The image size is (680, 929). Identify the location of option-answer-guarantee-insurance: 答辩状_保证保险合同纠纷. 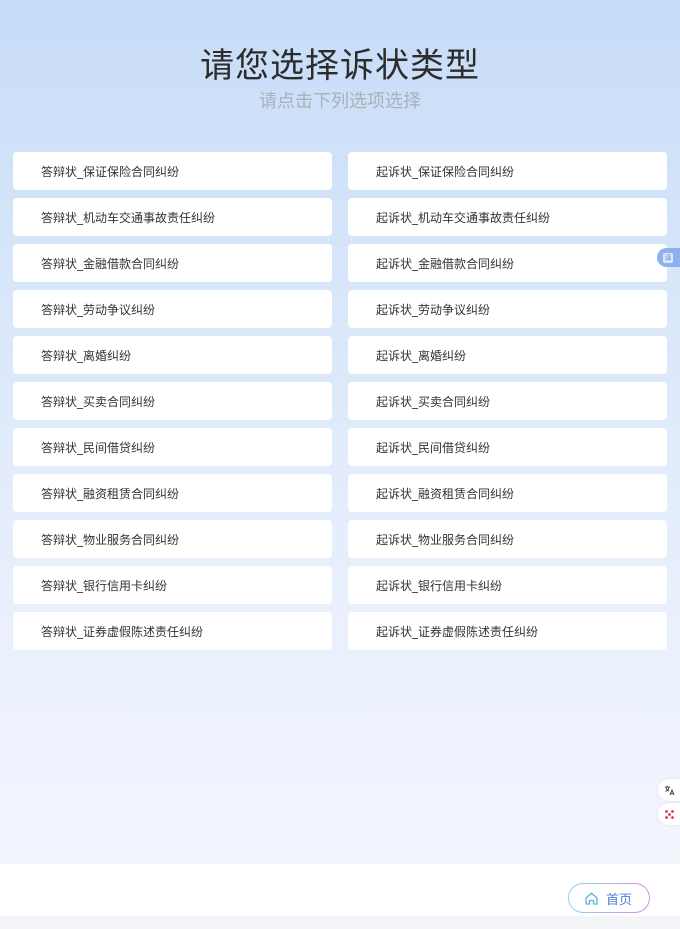
(172, 171).